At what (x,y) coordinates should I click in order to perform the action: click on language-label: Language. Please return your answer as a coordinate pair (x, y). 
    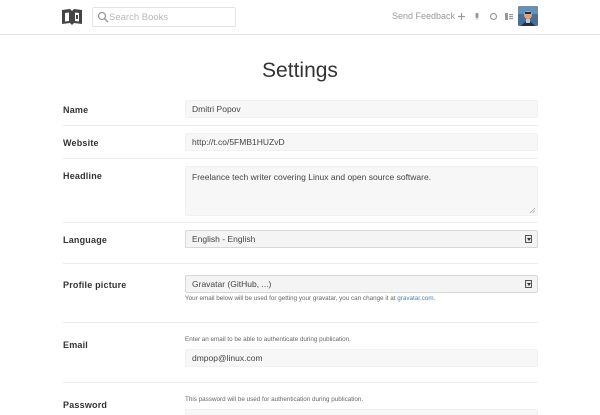
    Looking at the image, I should click on (85, 240).